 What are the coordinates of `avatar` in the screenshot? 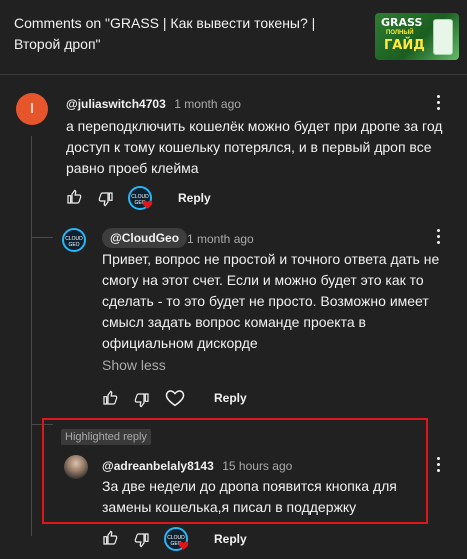 It's located at (76, 467).